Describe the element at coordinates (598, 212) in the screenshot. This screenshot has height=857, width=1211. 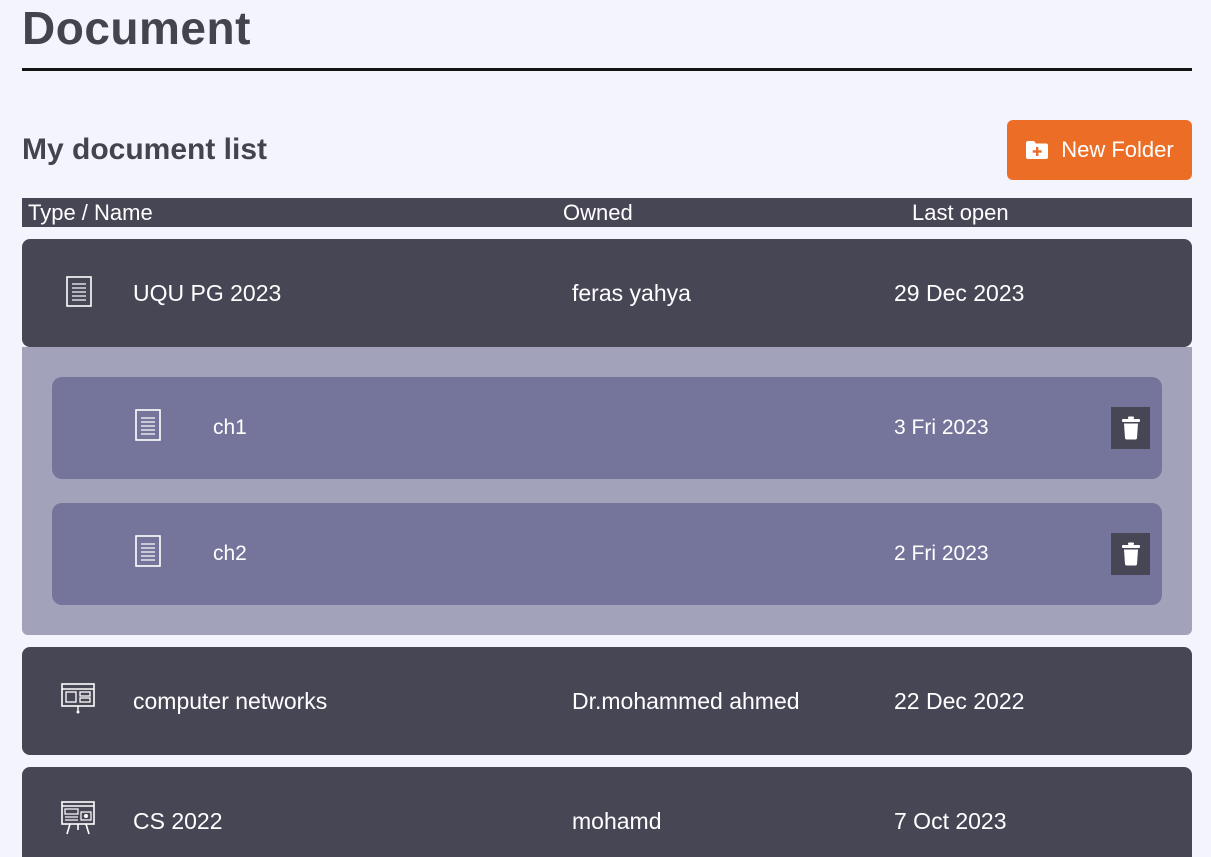
I see `column-header-owner: Owned` at that location.